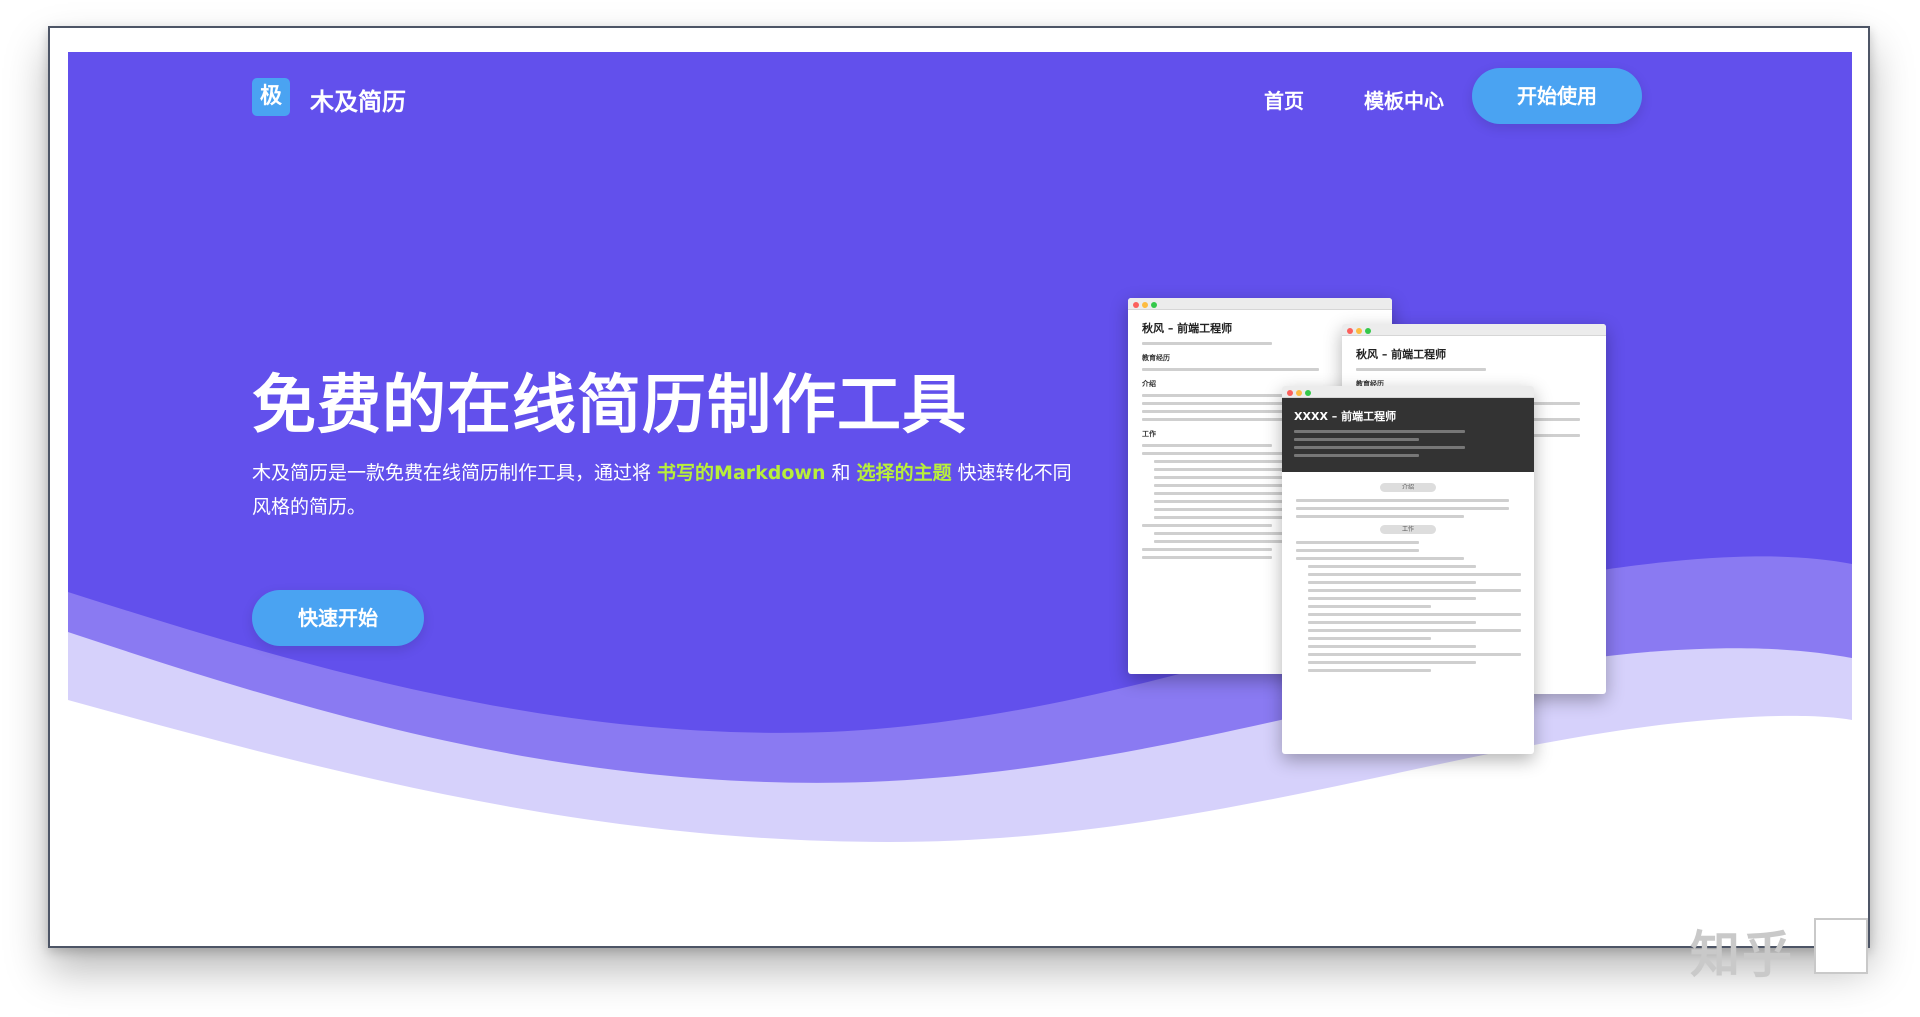  Describe the element at coordinates (338, 618) in the screenshot. I see `quick-start-button: 快速开始` at that location.